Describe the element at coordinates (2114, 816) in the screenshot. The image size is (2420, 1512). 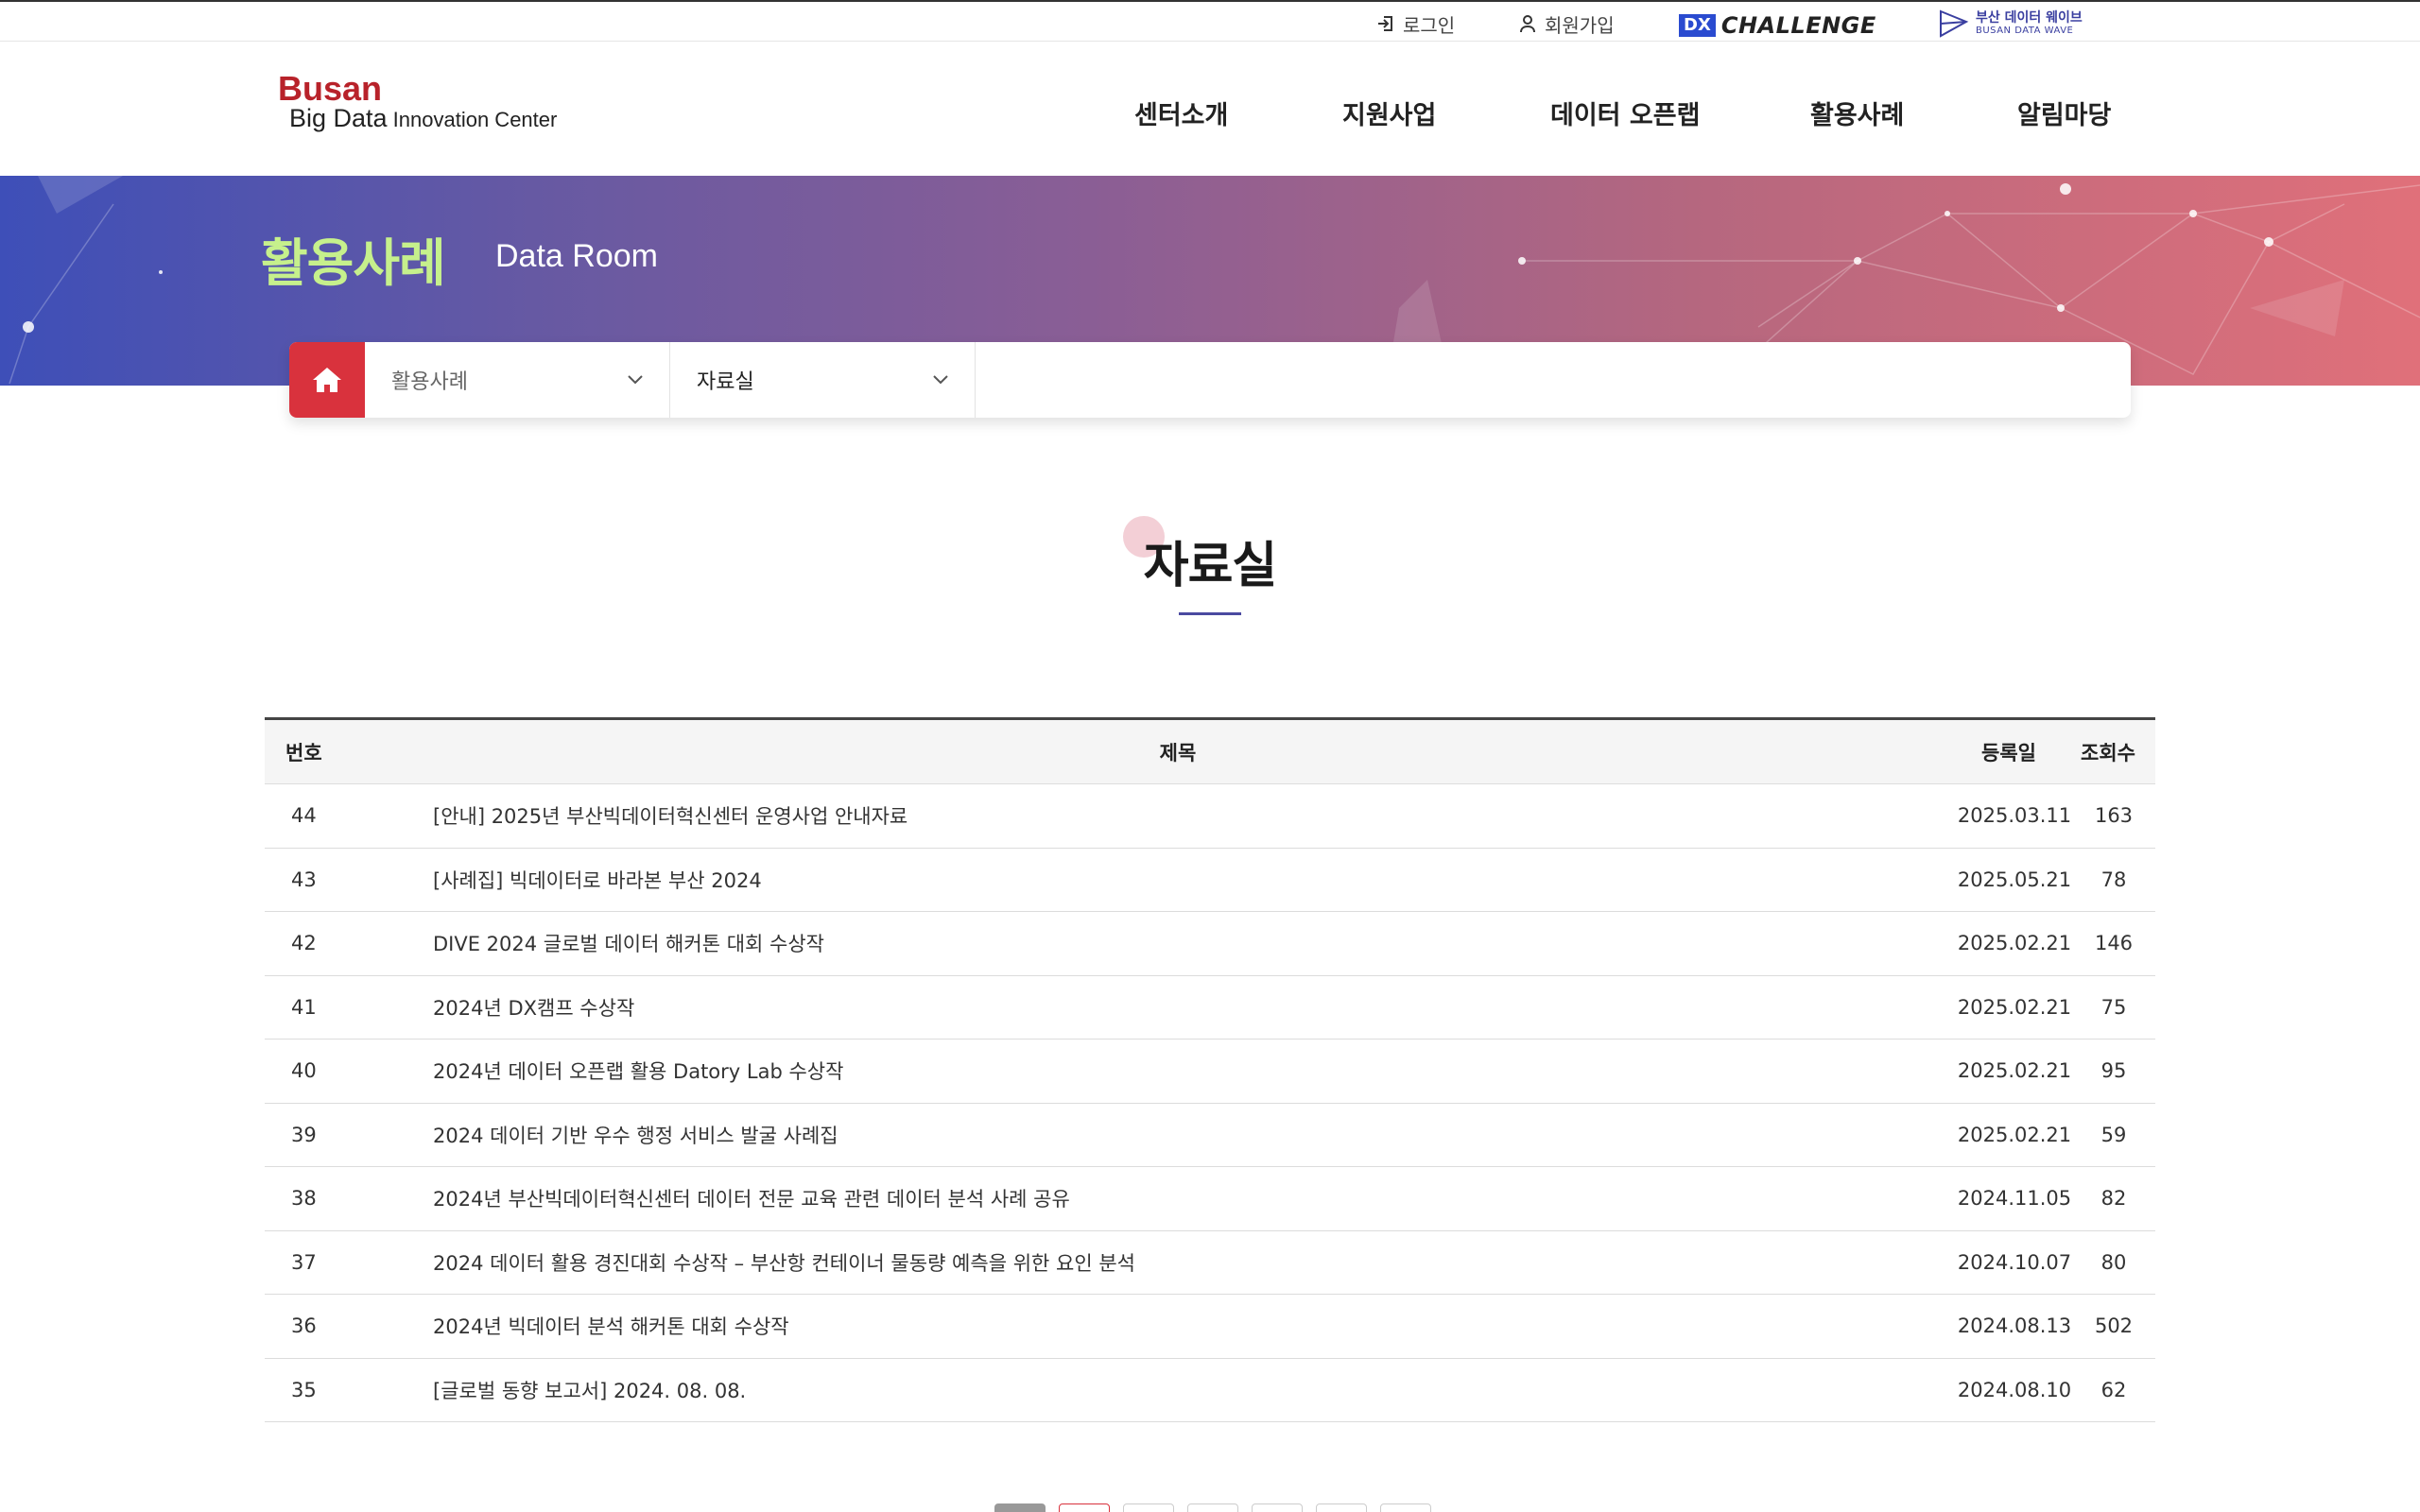
I see `row-views: 163` at that location.